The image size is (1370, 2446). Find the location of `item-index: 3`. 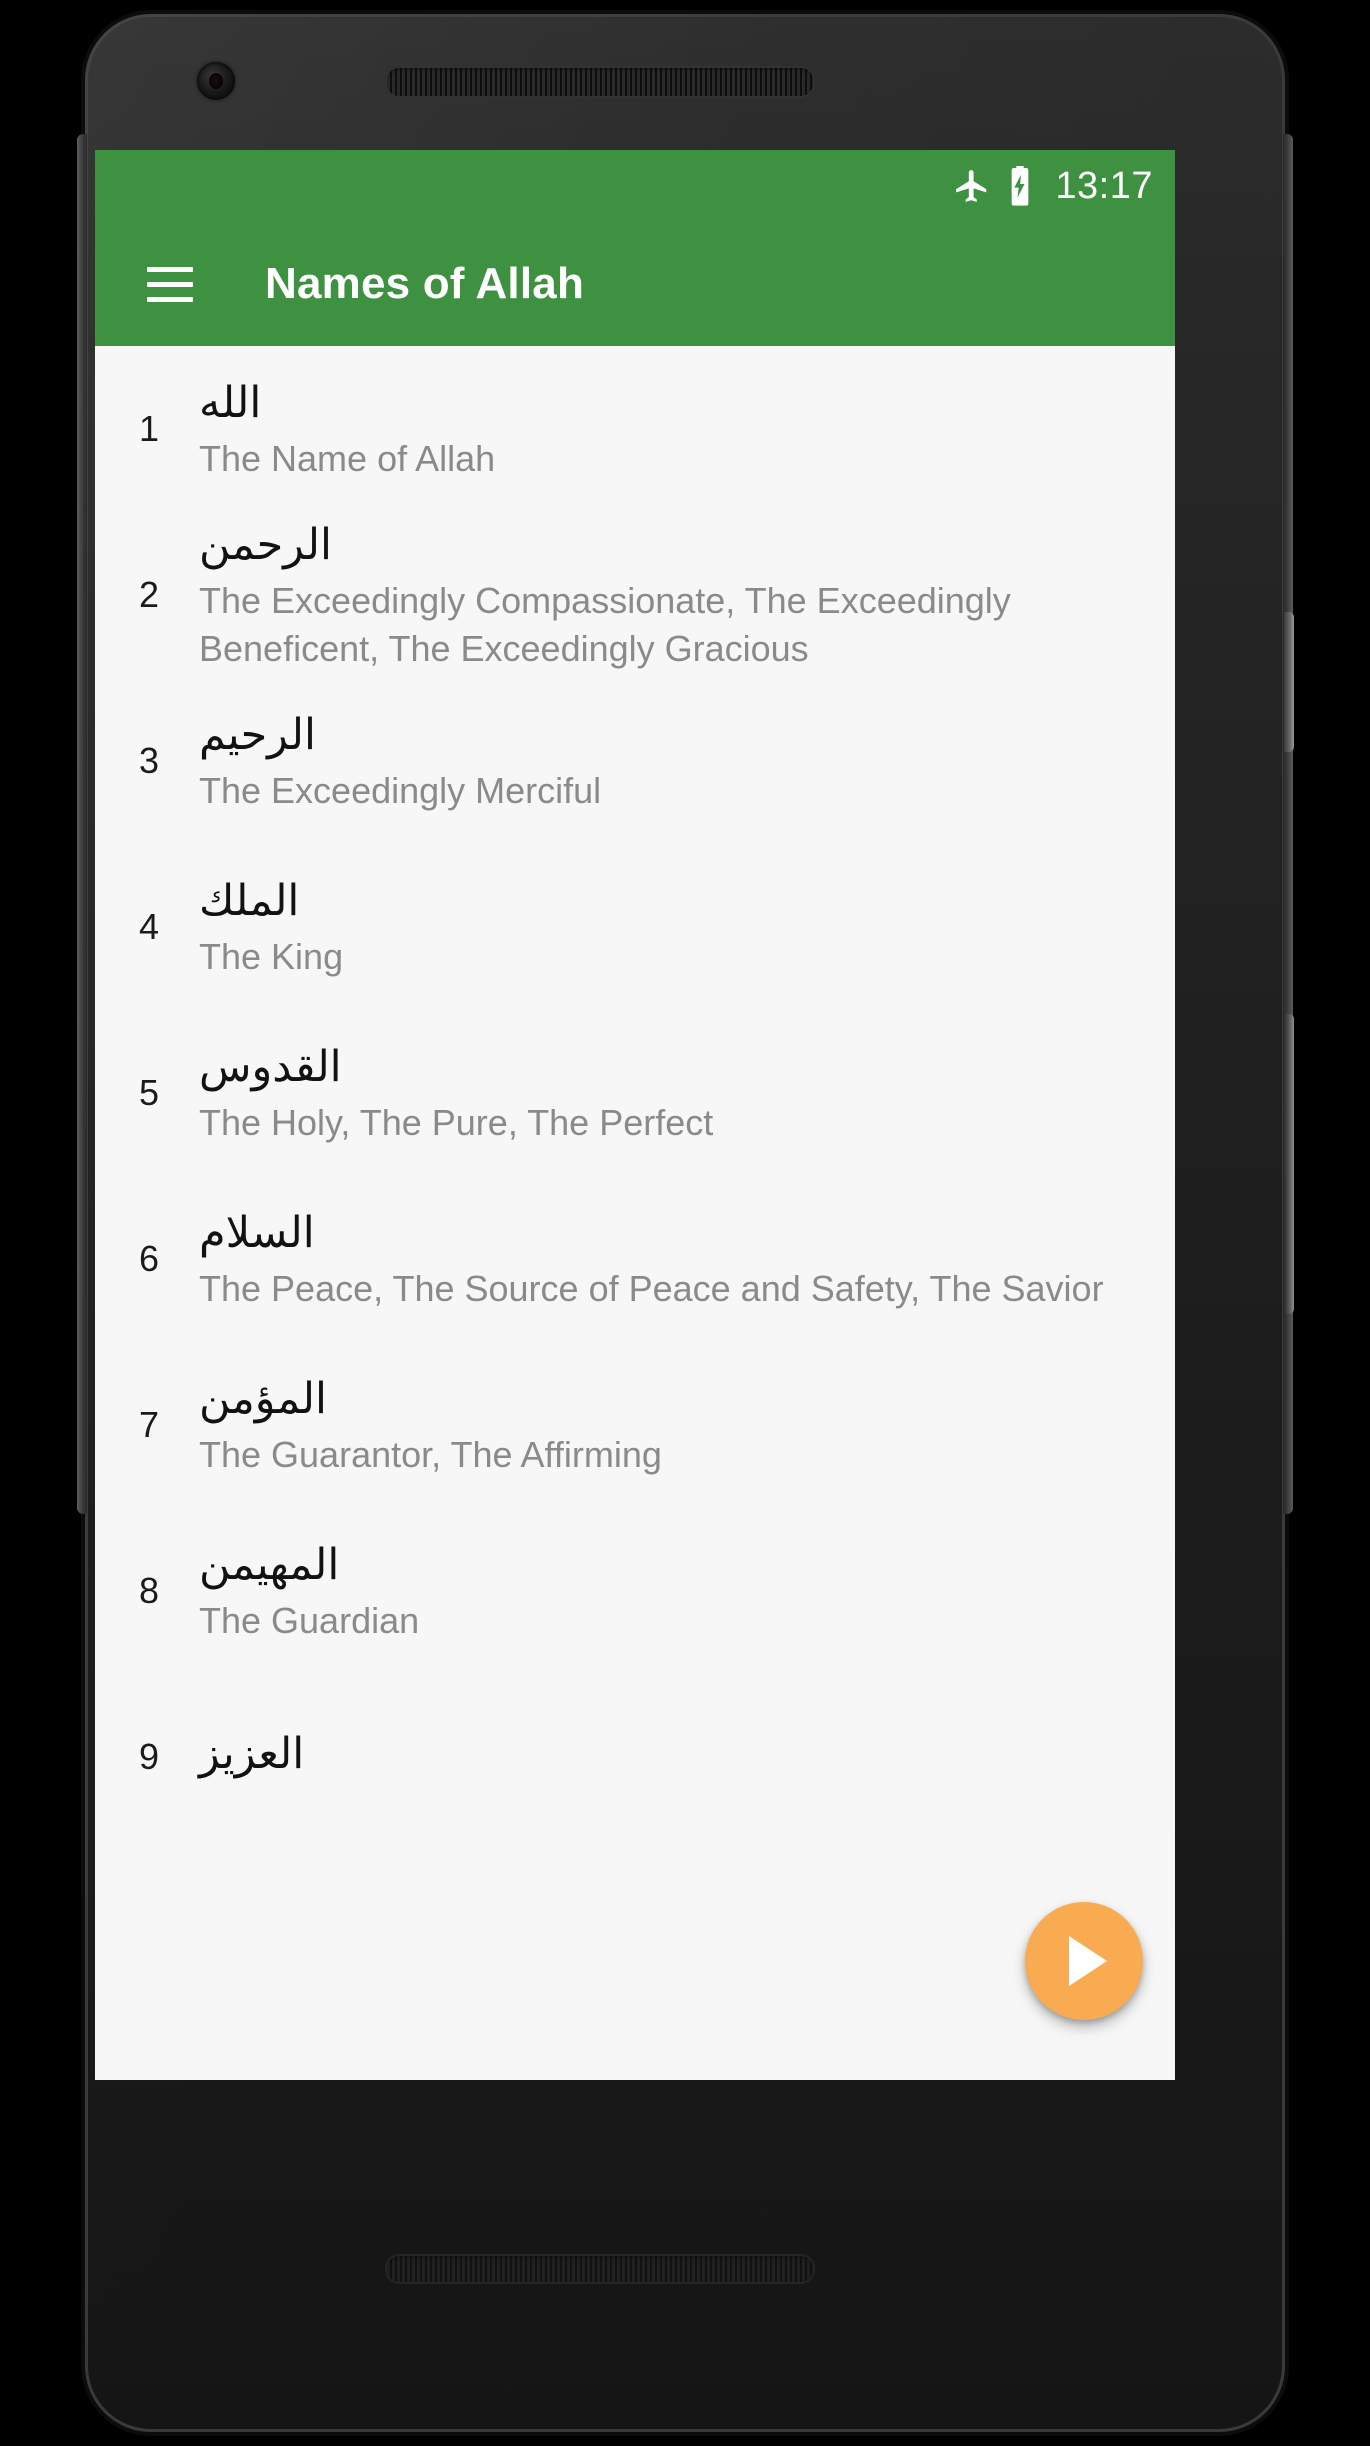

item-index: 3 is located at coordinates (149, 760).